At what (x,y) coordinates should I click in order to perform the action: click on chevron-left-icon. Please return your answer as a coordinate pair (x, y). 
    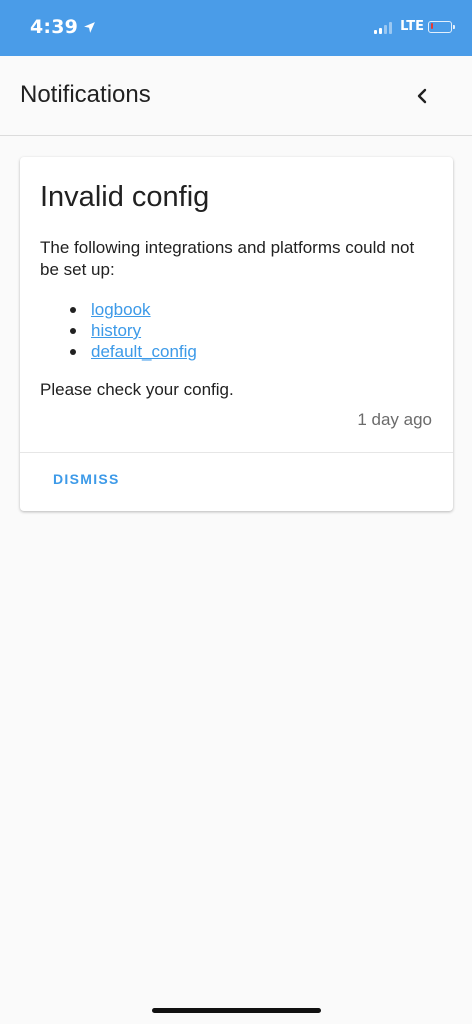
    Looking at the image, I should click on (422, 96).